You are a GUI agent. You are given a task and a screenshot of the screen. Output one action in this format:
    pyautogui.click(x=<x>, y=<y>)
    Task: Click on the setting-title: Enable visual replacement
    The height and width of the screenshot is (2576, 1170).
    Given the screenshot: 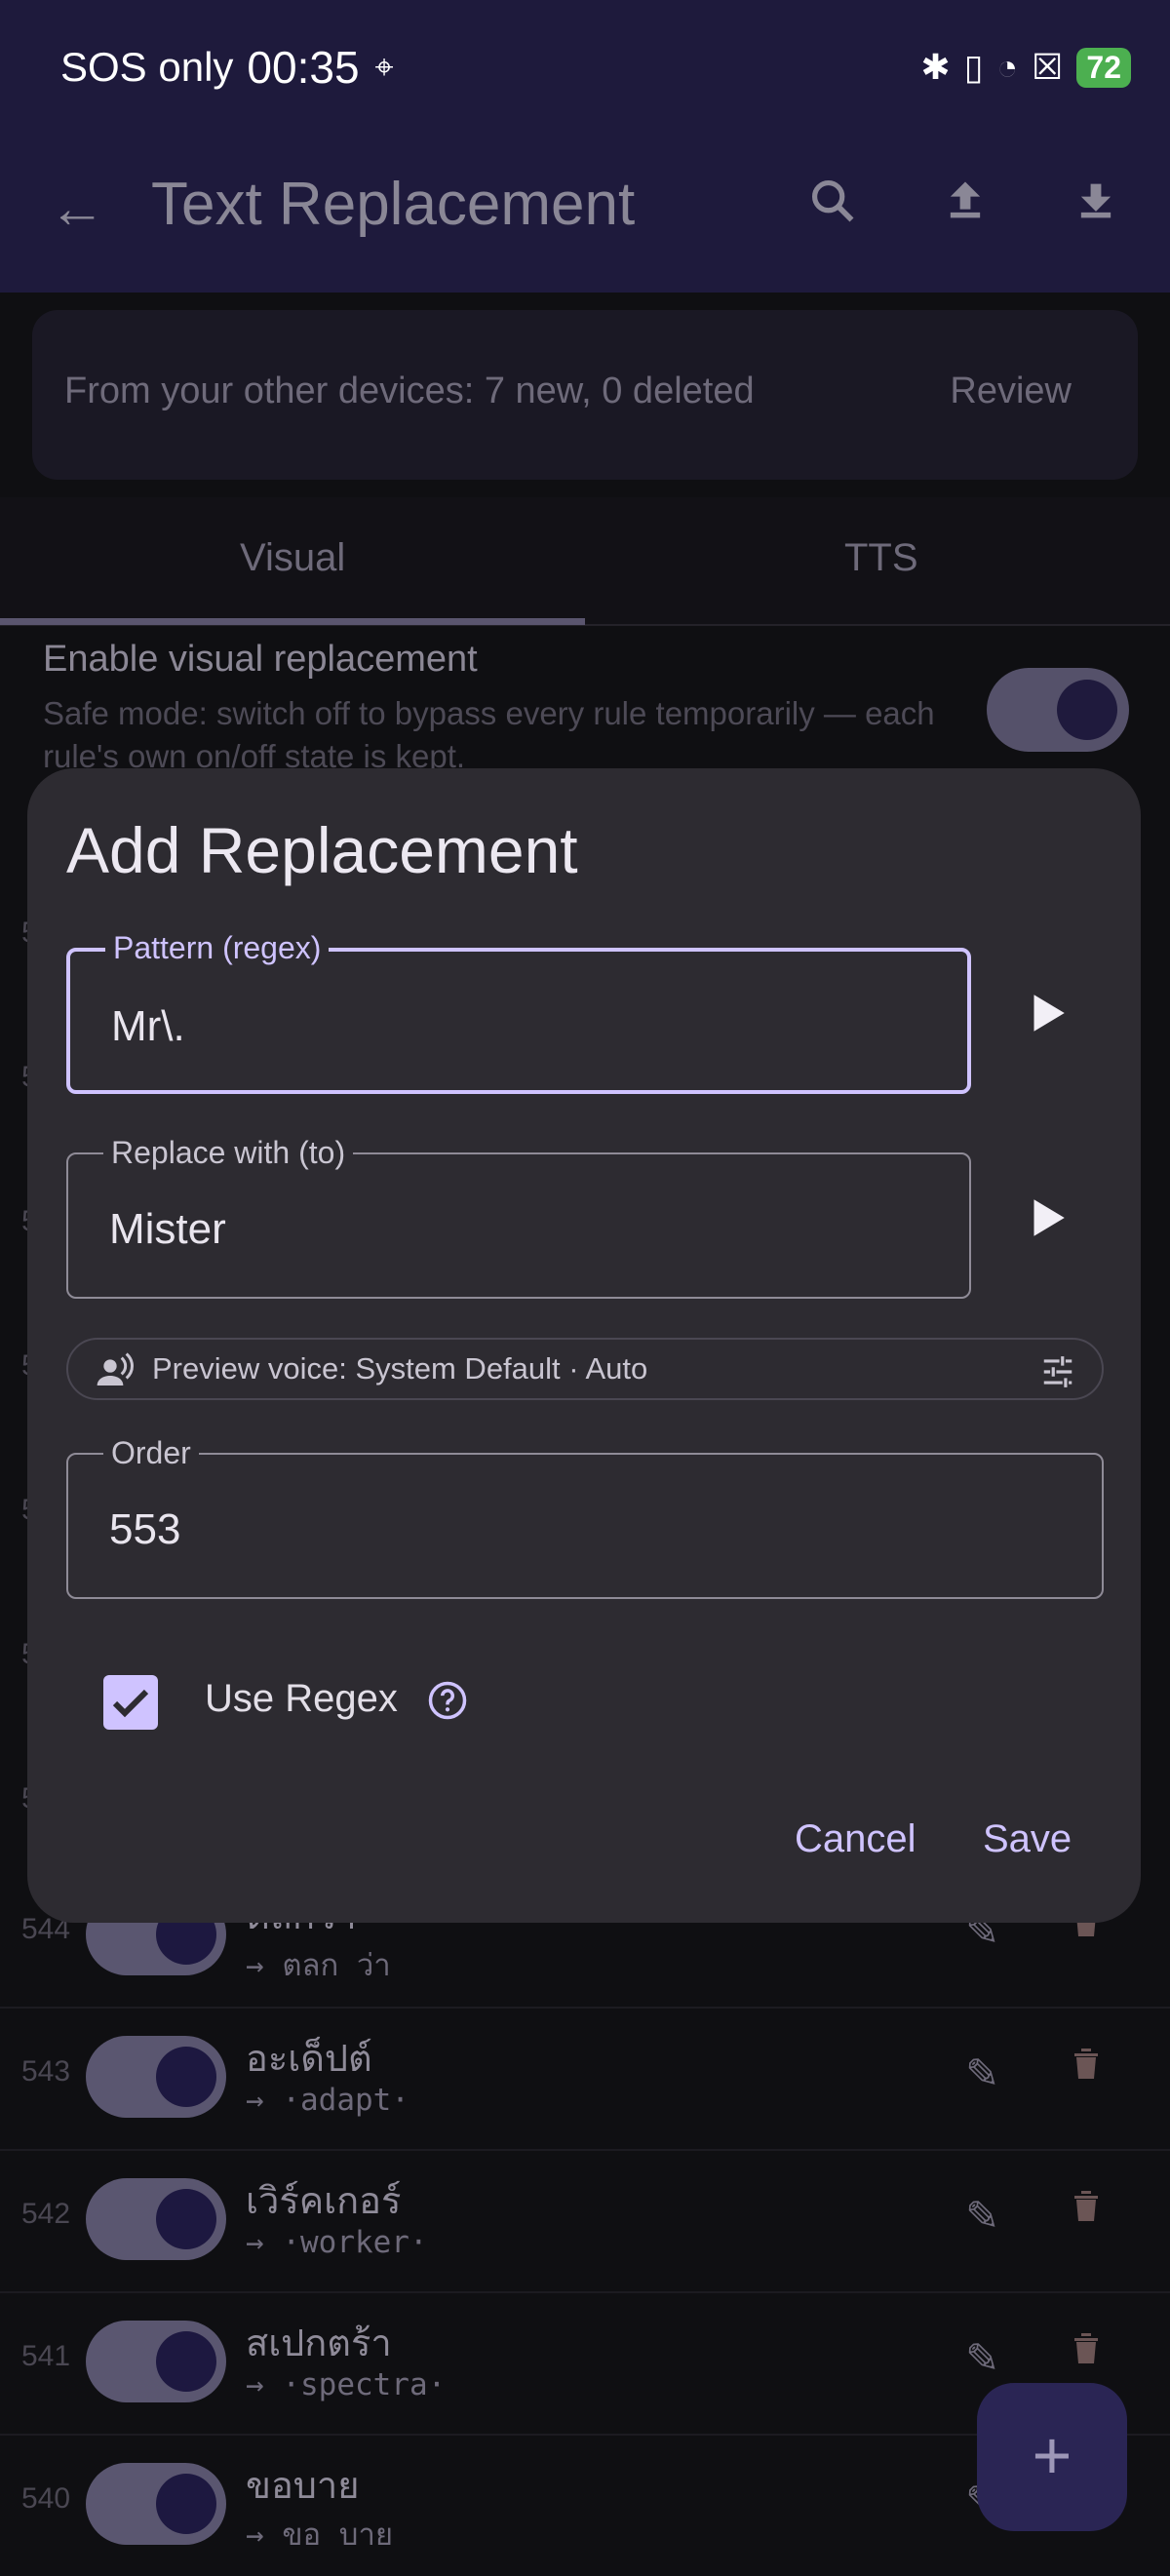 What is the action you would take?
    pyautogui.click(x=260, y=659)
    